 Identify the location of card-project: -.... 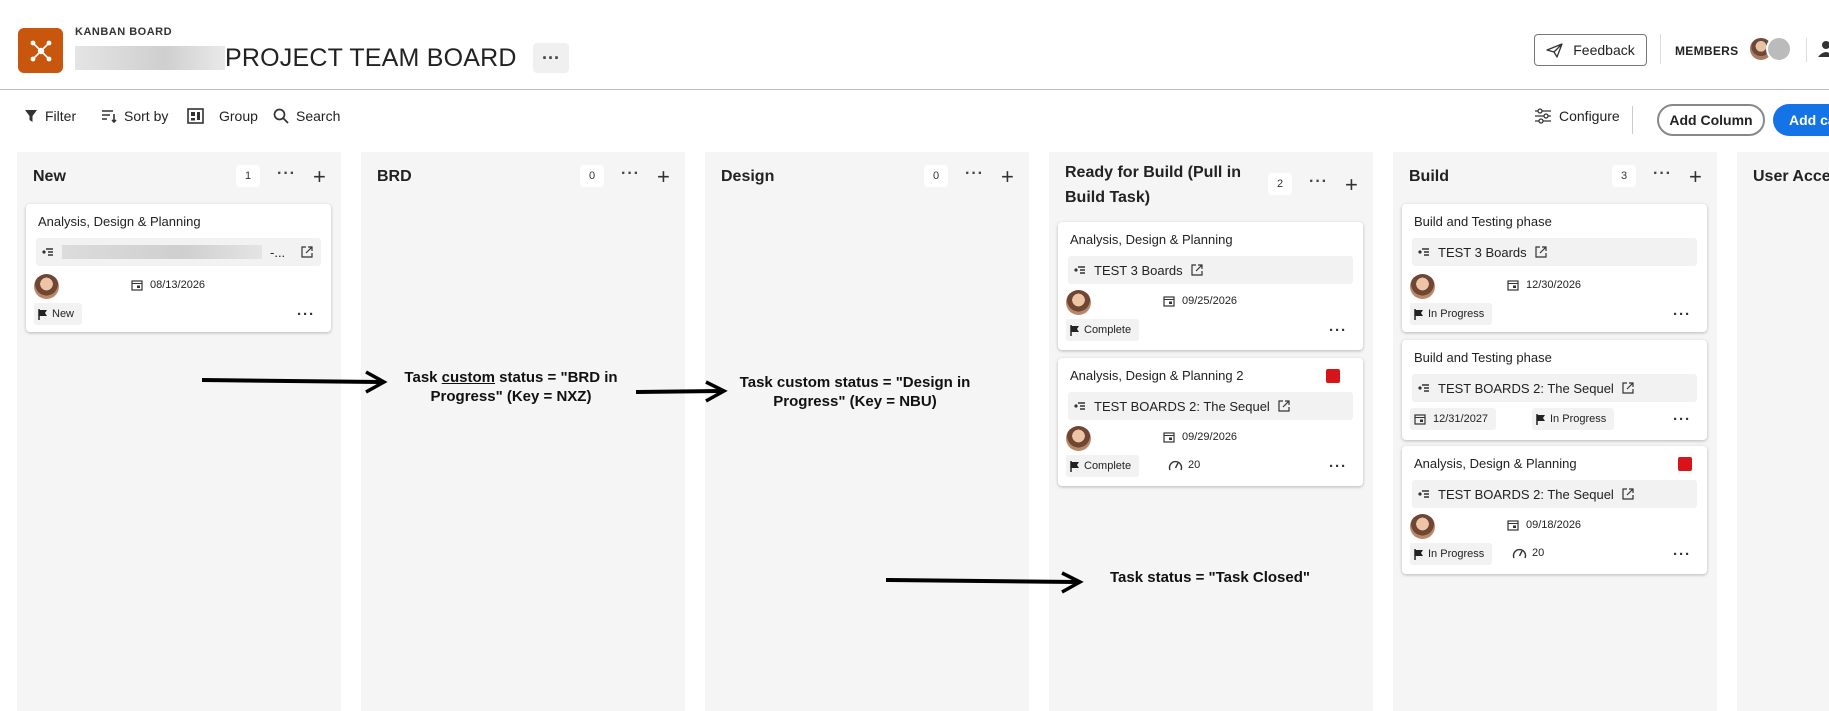
(178, 252).